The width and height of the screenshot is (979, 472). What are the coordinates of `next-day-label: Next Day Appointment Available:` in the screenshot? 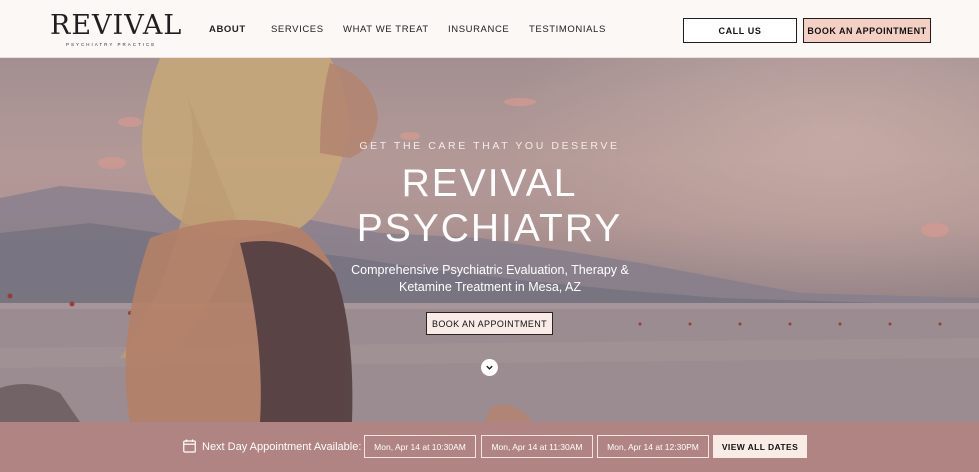 It's located at (282, 447).